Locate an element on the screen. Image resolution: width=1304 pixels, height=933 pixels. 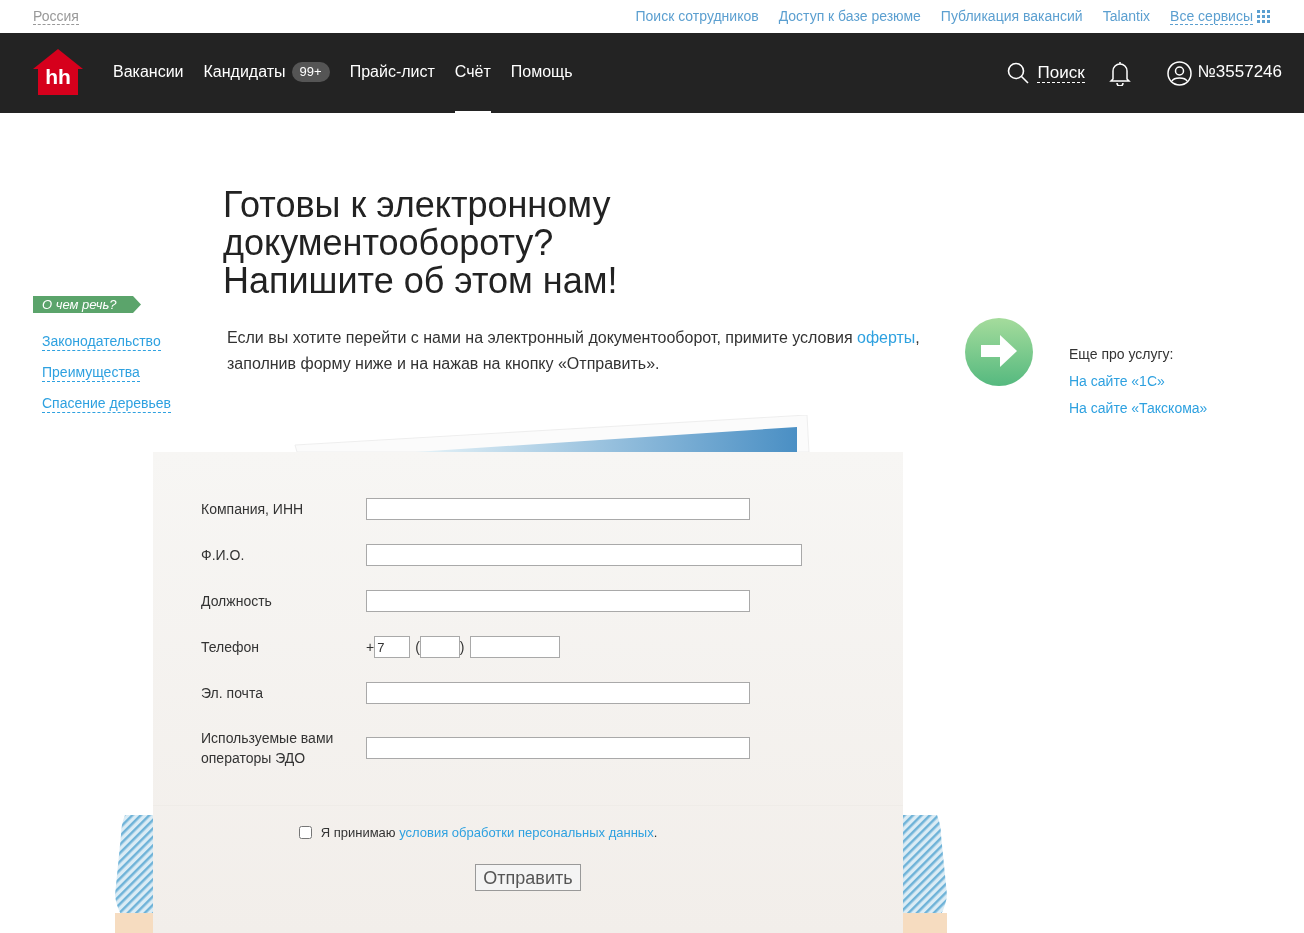
section-tag: О чем речь? is located at coordinates (87, 304).